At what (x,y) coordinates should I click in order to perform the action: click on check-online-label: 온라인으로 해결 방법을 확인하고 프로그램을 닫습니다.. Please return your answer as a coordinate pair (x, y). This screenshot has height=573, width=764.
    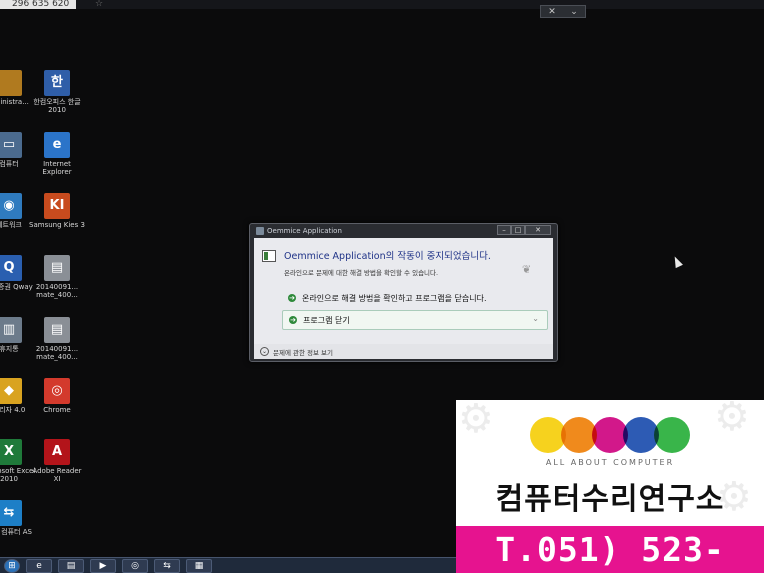
    Looking at the image, I should click on (394, 298).